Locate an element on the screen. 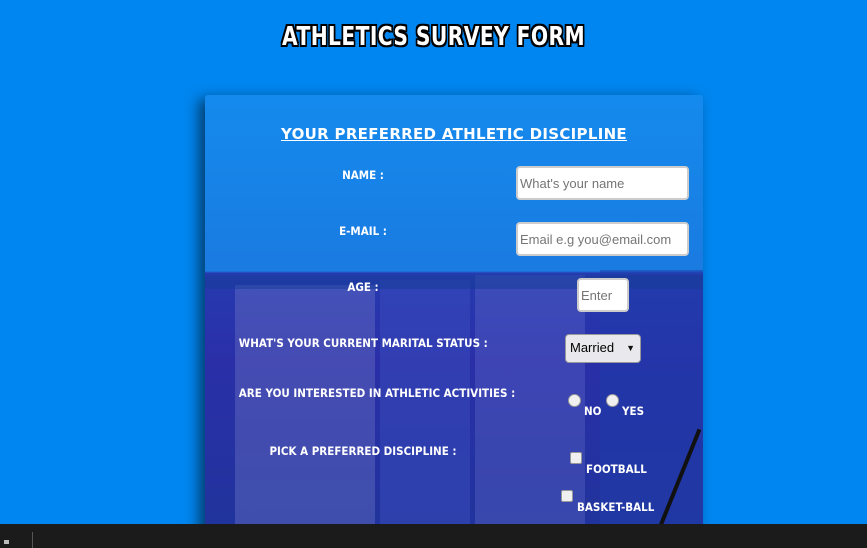 The height and width of the screenshot is (548, 867). checkbox-basketball is located at coordinates (567, 496).